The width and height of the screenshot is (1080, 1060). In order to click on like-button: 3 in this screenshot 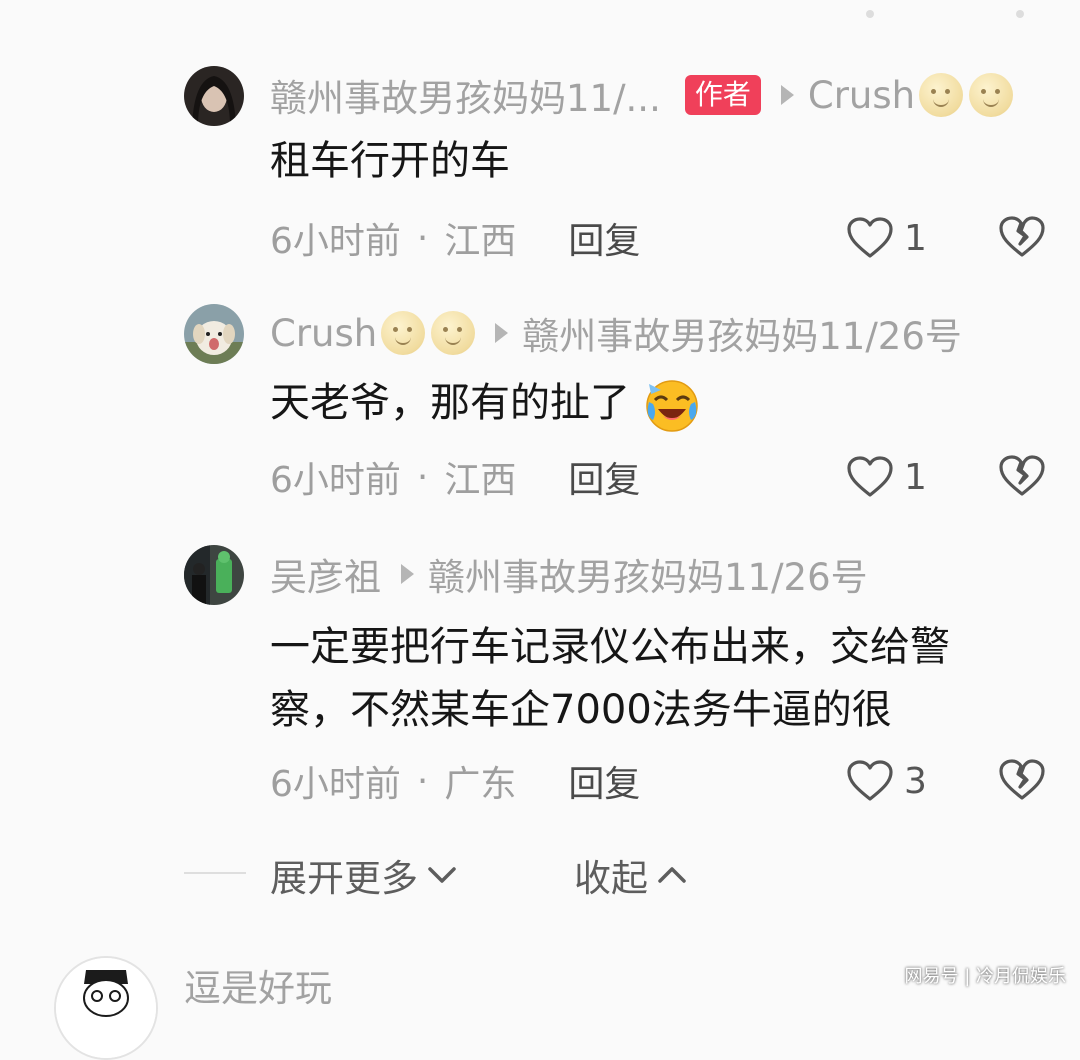, I will do `click(886, 781)`.